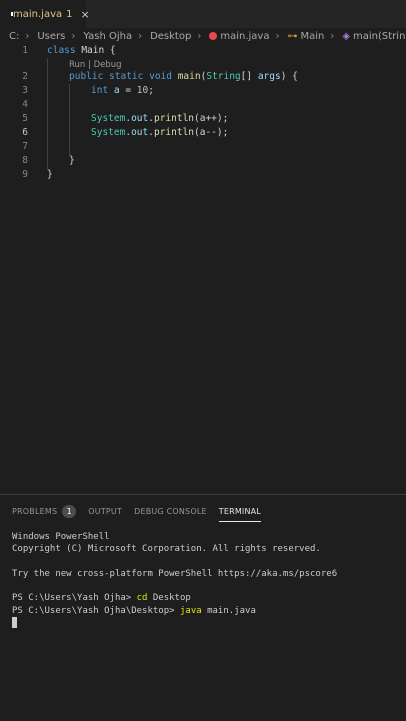  Describe the element at coordinates (35, 511) in the screenshot. I see `tab-problems-label: PROBLEMS` at that location.